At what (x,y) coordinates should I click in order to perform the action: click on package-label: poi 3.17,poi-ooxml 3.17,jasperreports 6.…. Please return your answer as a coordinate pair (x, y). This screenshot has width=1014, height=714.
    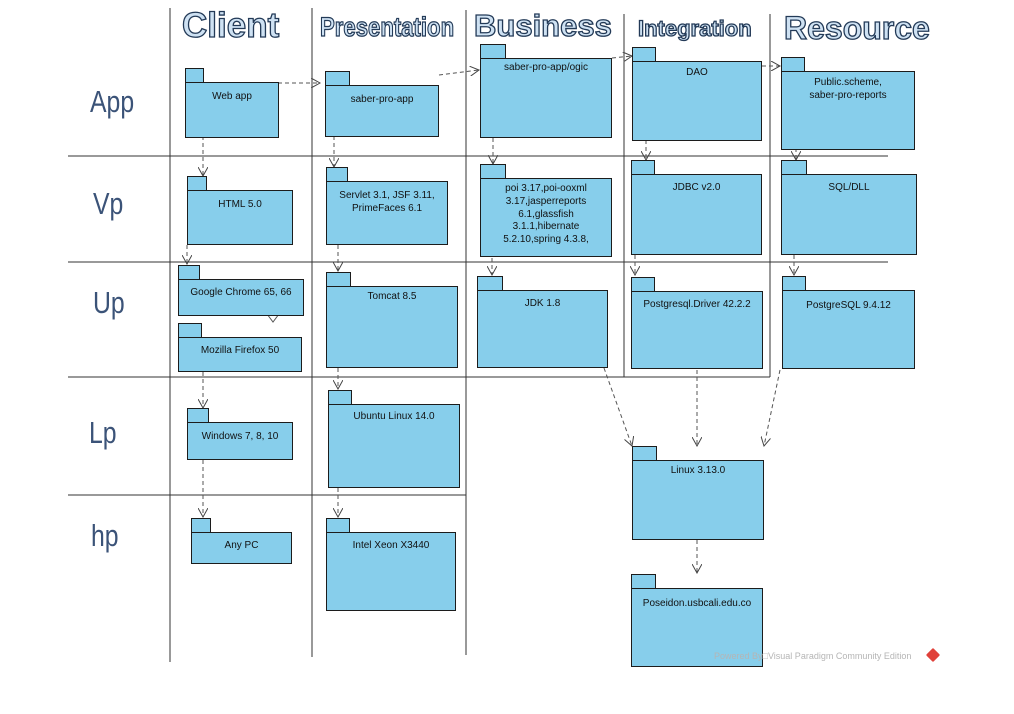
    Looking at the image, I should click on (546, 217).